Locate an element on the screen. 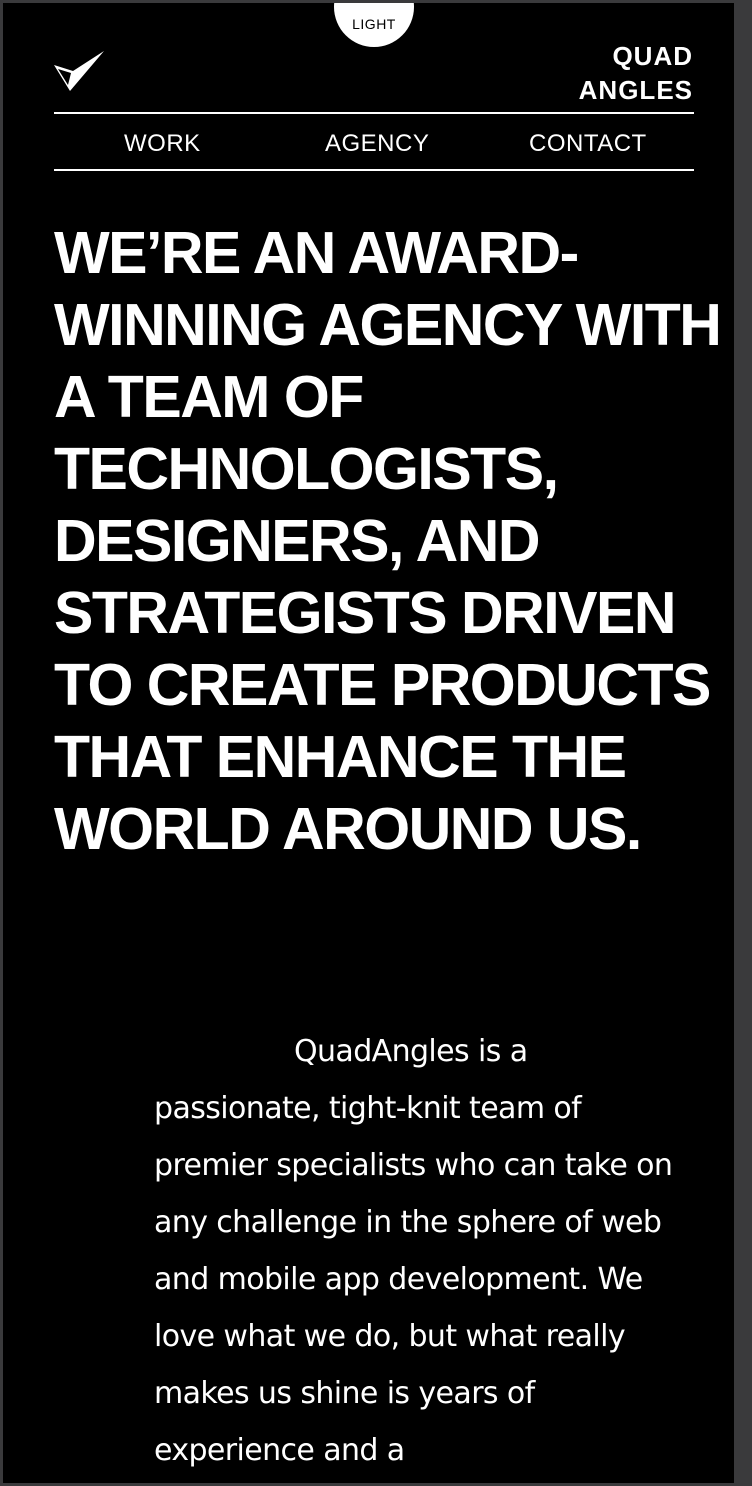 Image resolution: width=752 pixels, height=1486 pixels. nav-item-agency: AGENCY is located at coordinates (377, 141).